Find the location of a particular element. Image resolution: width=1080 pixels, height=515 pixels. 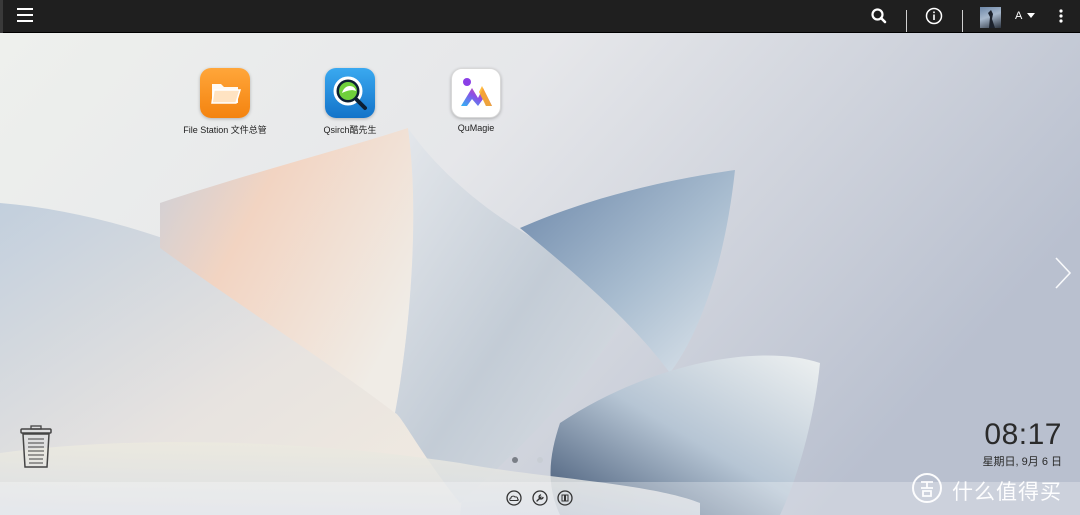

apps-icon is located at coordinates (565, 498).